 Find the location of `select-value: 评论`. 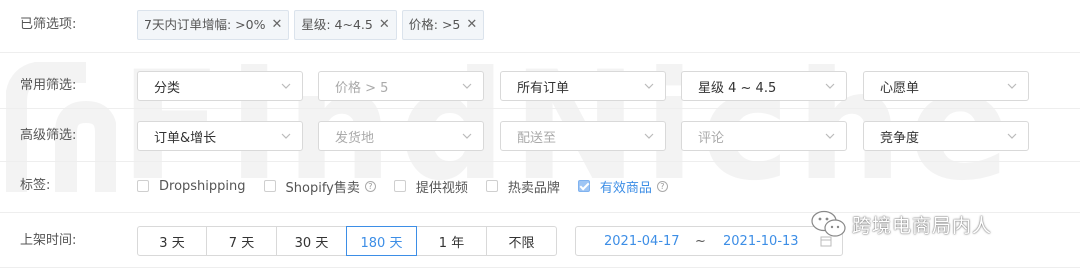

select-value: 评论 is located at coordinates (711, 138).